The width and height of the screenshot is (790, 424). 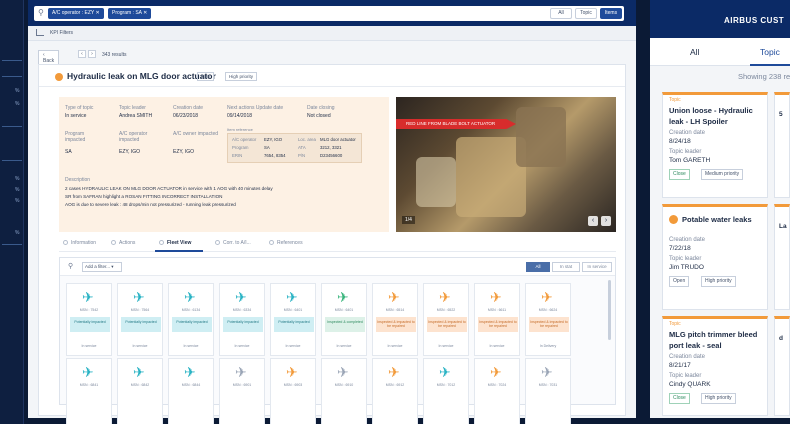 What do you see at coordinates (548, 385) in the screenshot?
I see `aircraft-msn: MSN : 7031` at bounding box center [548, 385].